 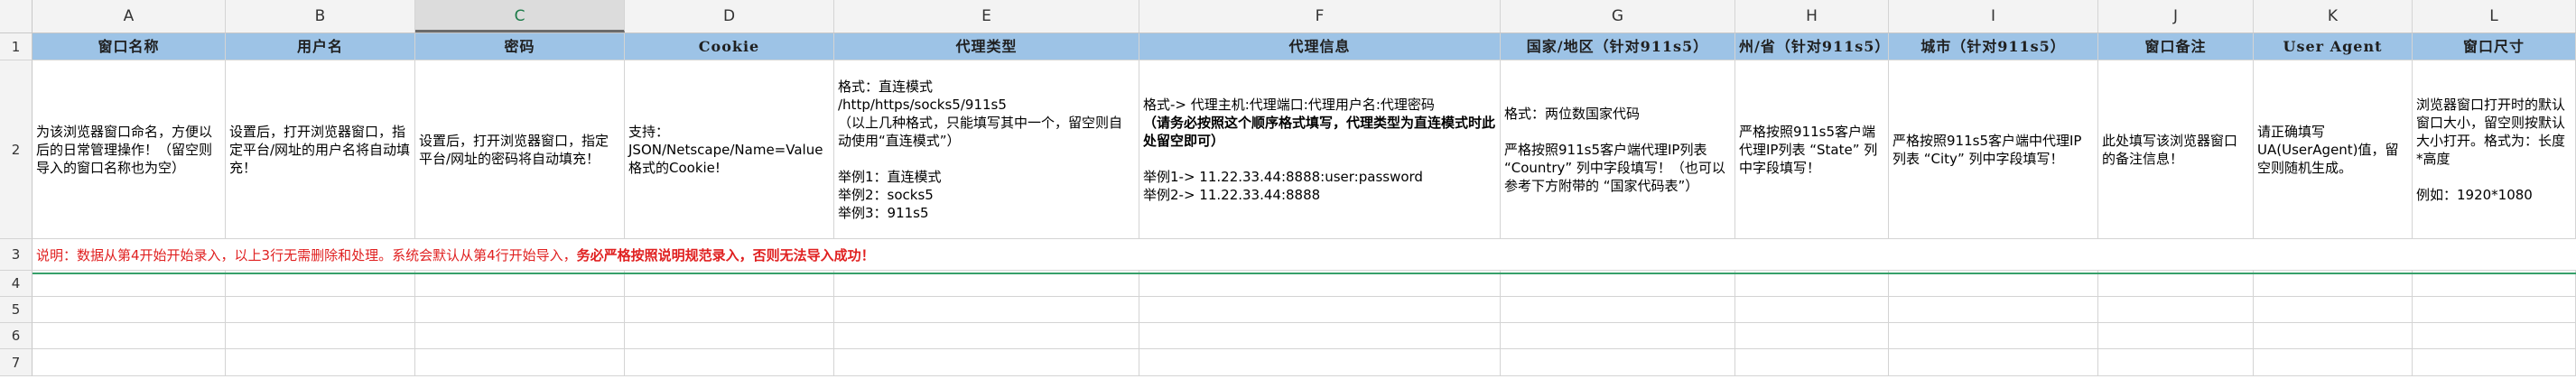 What do you see at coordinates (1320, 46) in the screenshot?
I see `header-cell-proxy-info: 代理信息` at bounding box center [1320, 46].